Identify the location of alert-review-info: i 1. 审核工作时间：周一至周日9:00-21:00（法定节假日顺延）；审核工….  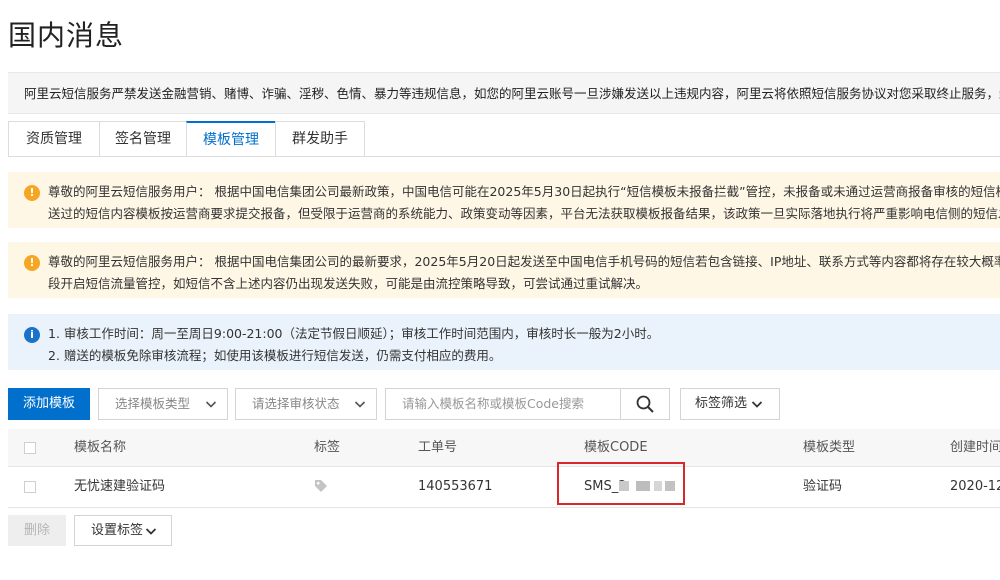
(504, 342).